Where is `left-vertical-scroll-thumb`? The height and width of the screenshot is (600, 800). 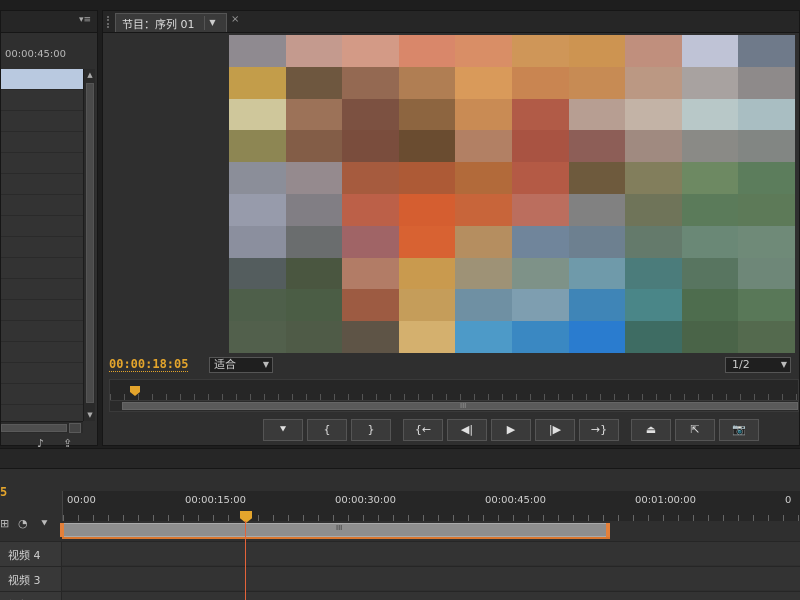 left-vertical-scroll-thumb is located at coordinates (90, 243).